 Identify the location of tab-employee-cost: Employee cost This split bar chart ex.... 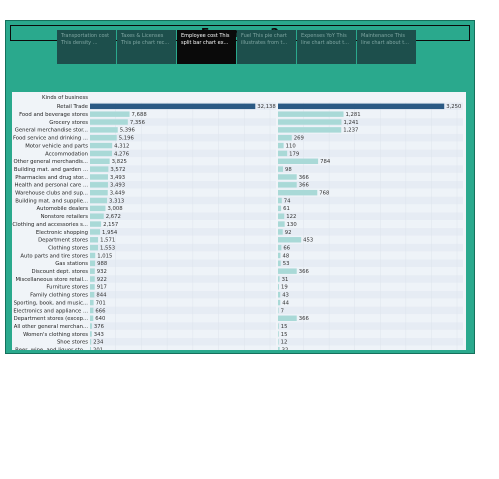
(206, 47).